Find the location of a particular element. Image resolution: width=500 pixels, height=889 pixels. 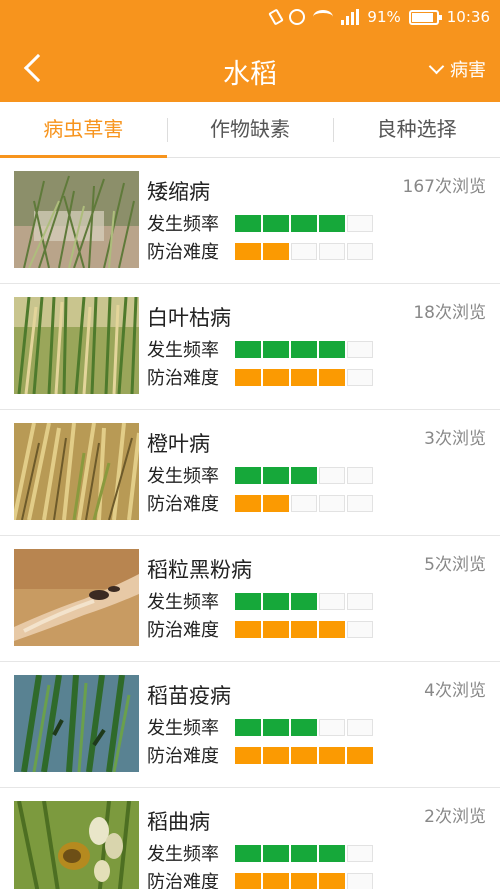

list-item: 矮缩病 167次浏览 发生频率 防治难度 is located at coordinates (250, 221).